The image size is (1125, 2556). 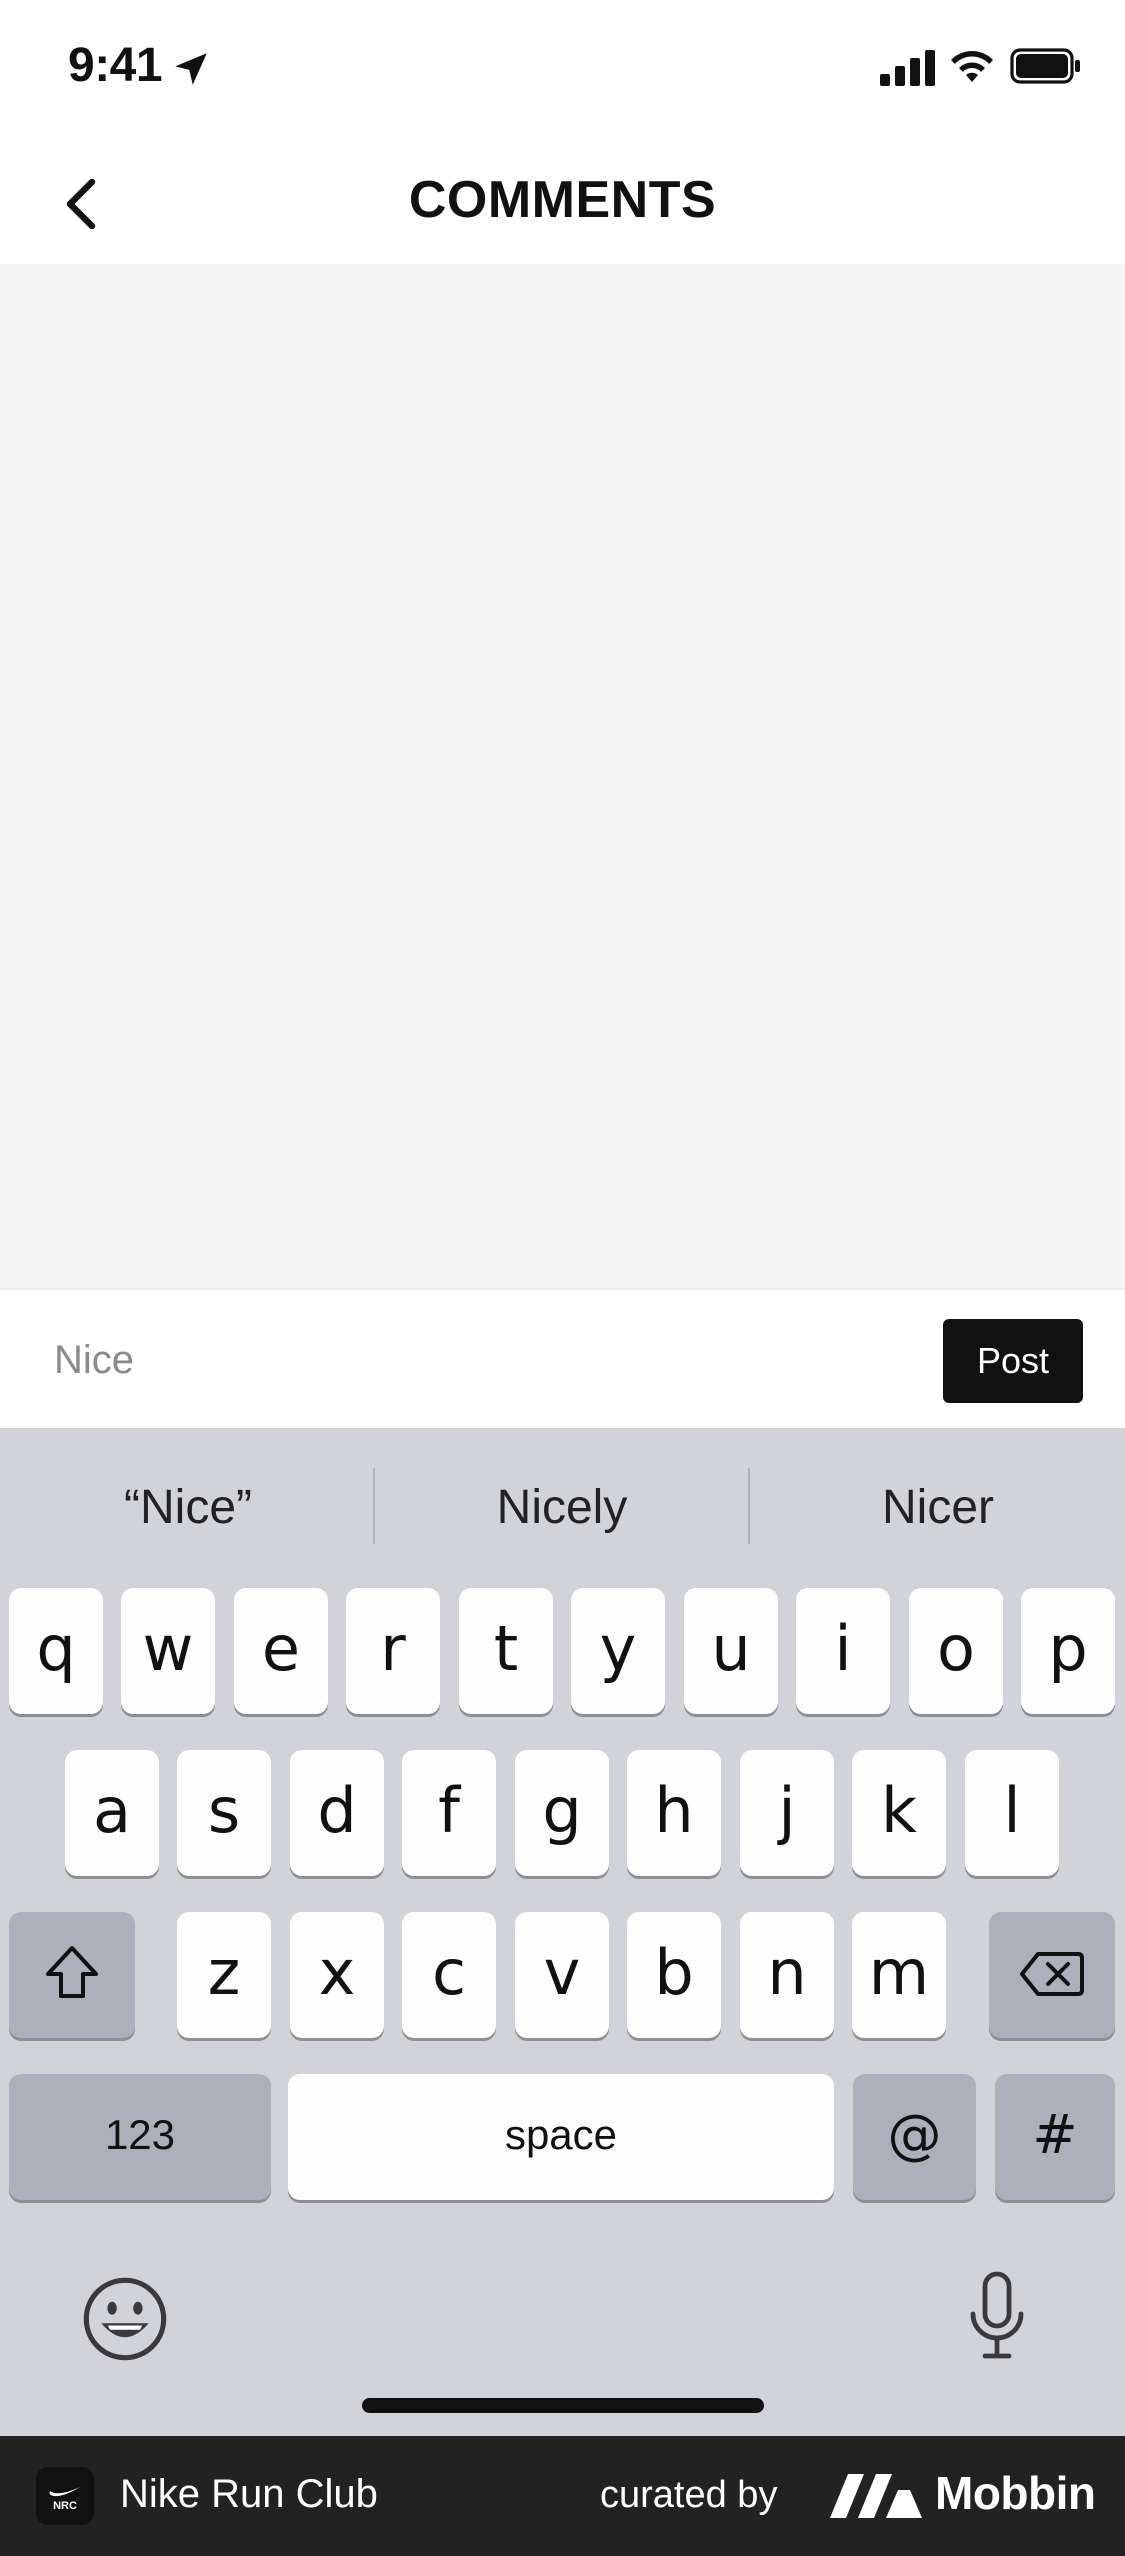 I want to click on backspace-icon, so click(x=1052, y=1974).